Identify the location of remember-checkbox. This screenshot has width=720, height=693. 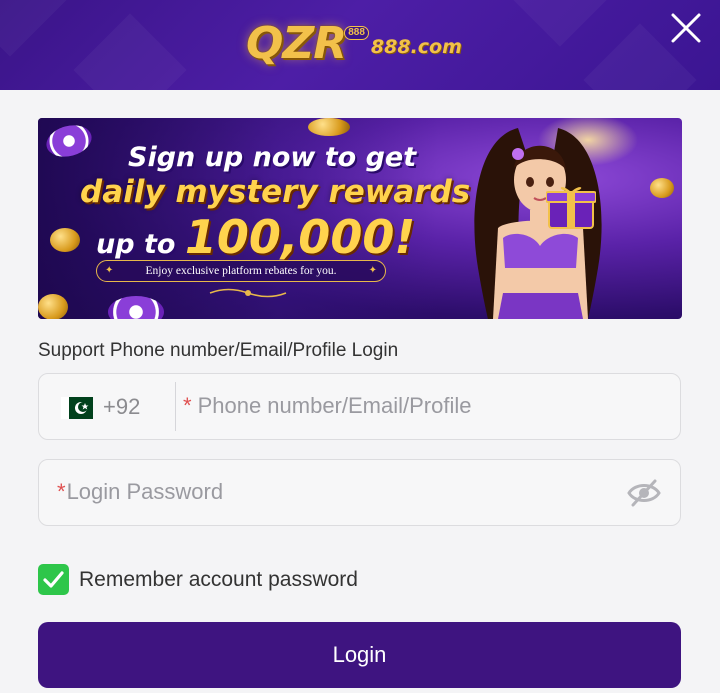
(53, 579).